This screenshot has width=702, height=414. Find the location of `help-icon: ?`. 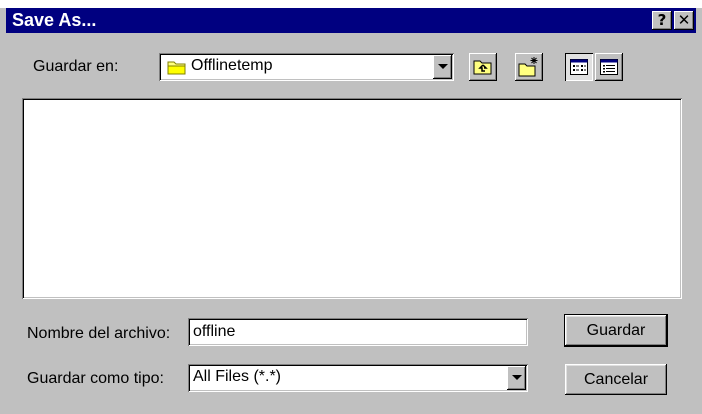

help-icon: ? is located at coordinates (662, 20).